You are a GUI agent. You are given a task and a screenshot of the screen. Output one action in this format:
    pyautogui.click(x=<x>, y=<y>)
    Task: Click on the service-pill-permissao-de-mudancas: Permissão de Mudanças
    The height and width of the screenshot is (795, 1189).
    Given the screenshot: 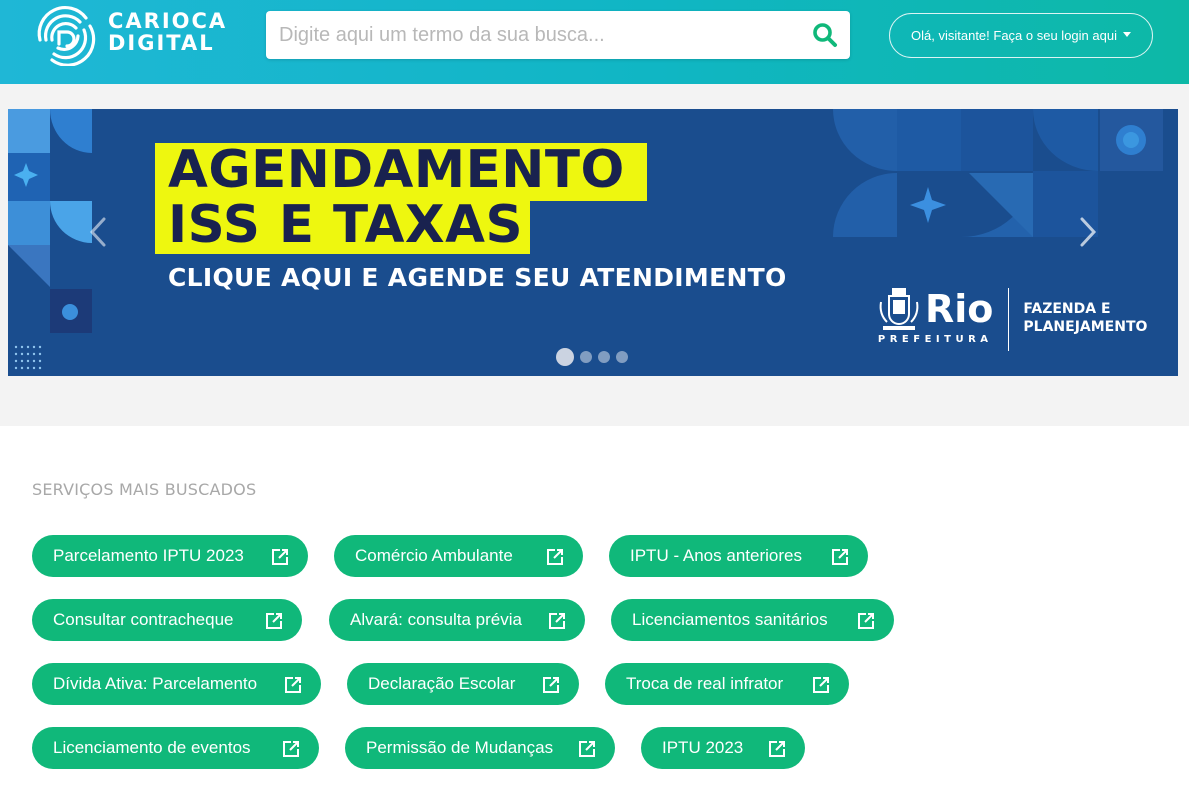 What is the action you would take?
    pyautogui.click(x=480, y=748)
    